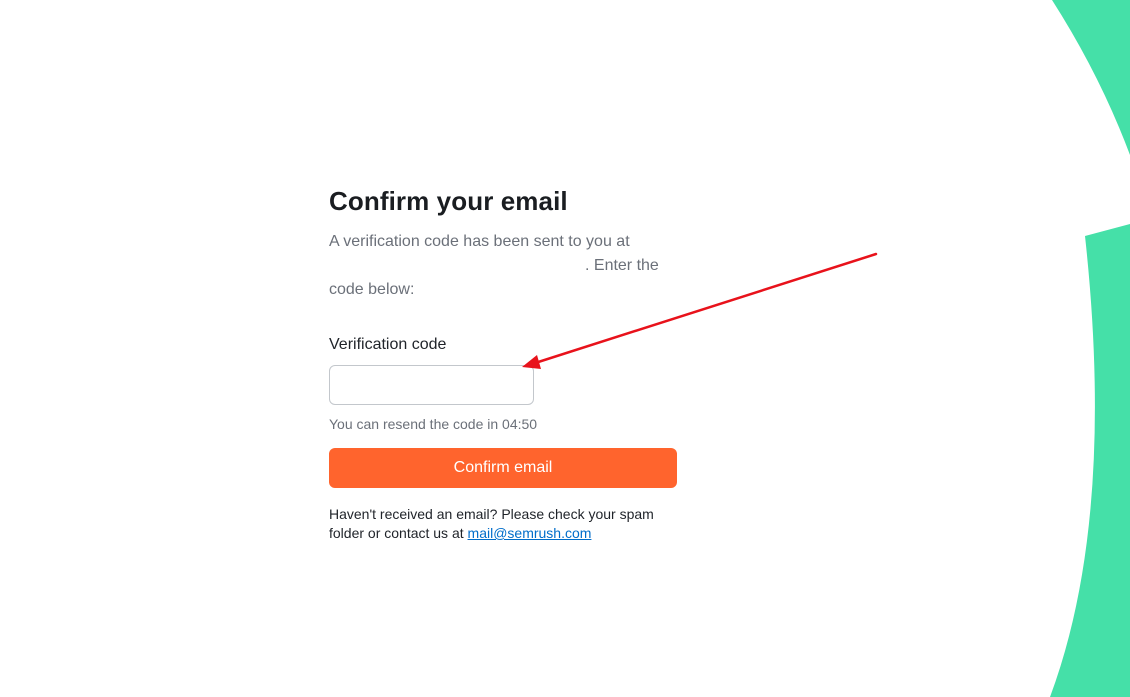  What do you see at coordinates (1090, 460) in the screenshot?
I see `green-arc-main` at bounding box center [1090, 460].